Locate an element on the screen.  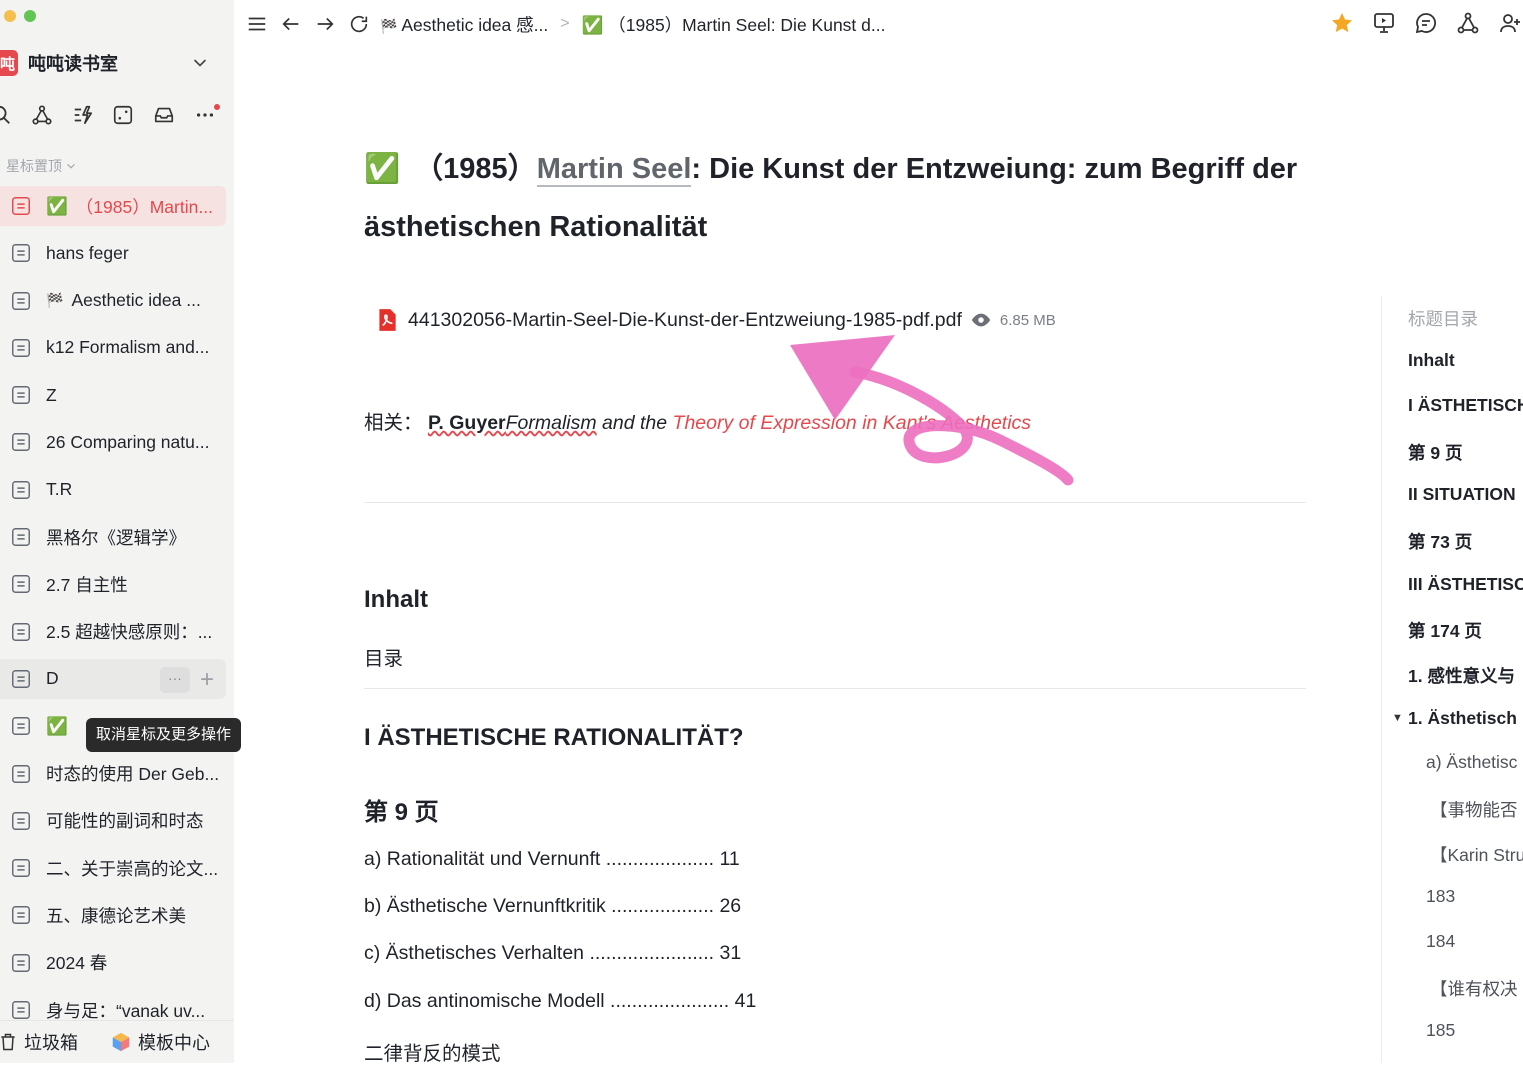
related-formalism-link: Formalism is located at coordinates (551, 423).